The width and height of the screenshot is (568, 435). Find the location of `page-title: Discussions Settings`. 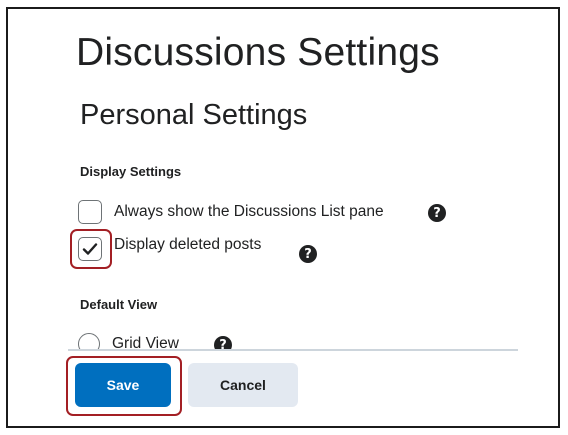

page-title: Discussions Settings is located at coordinates (258, 52).